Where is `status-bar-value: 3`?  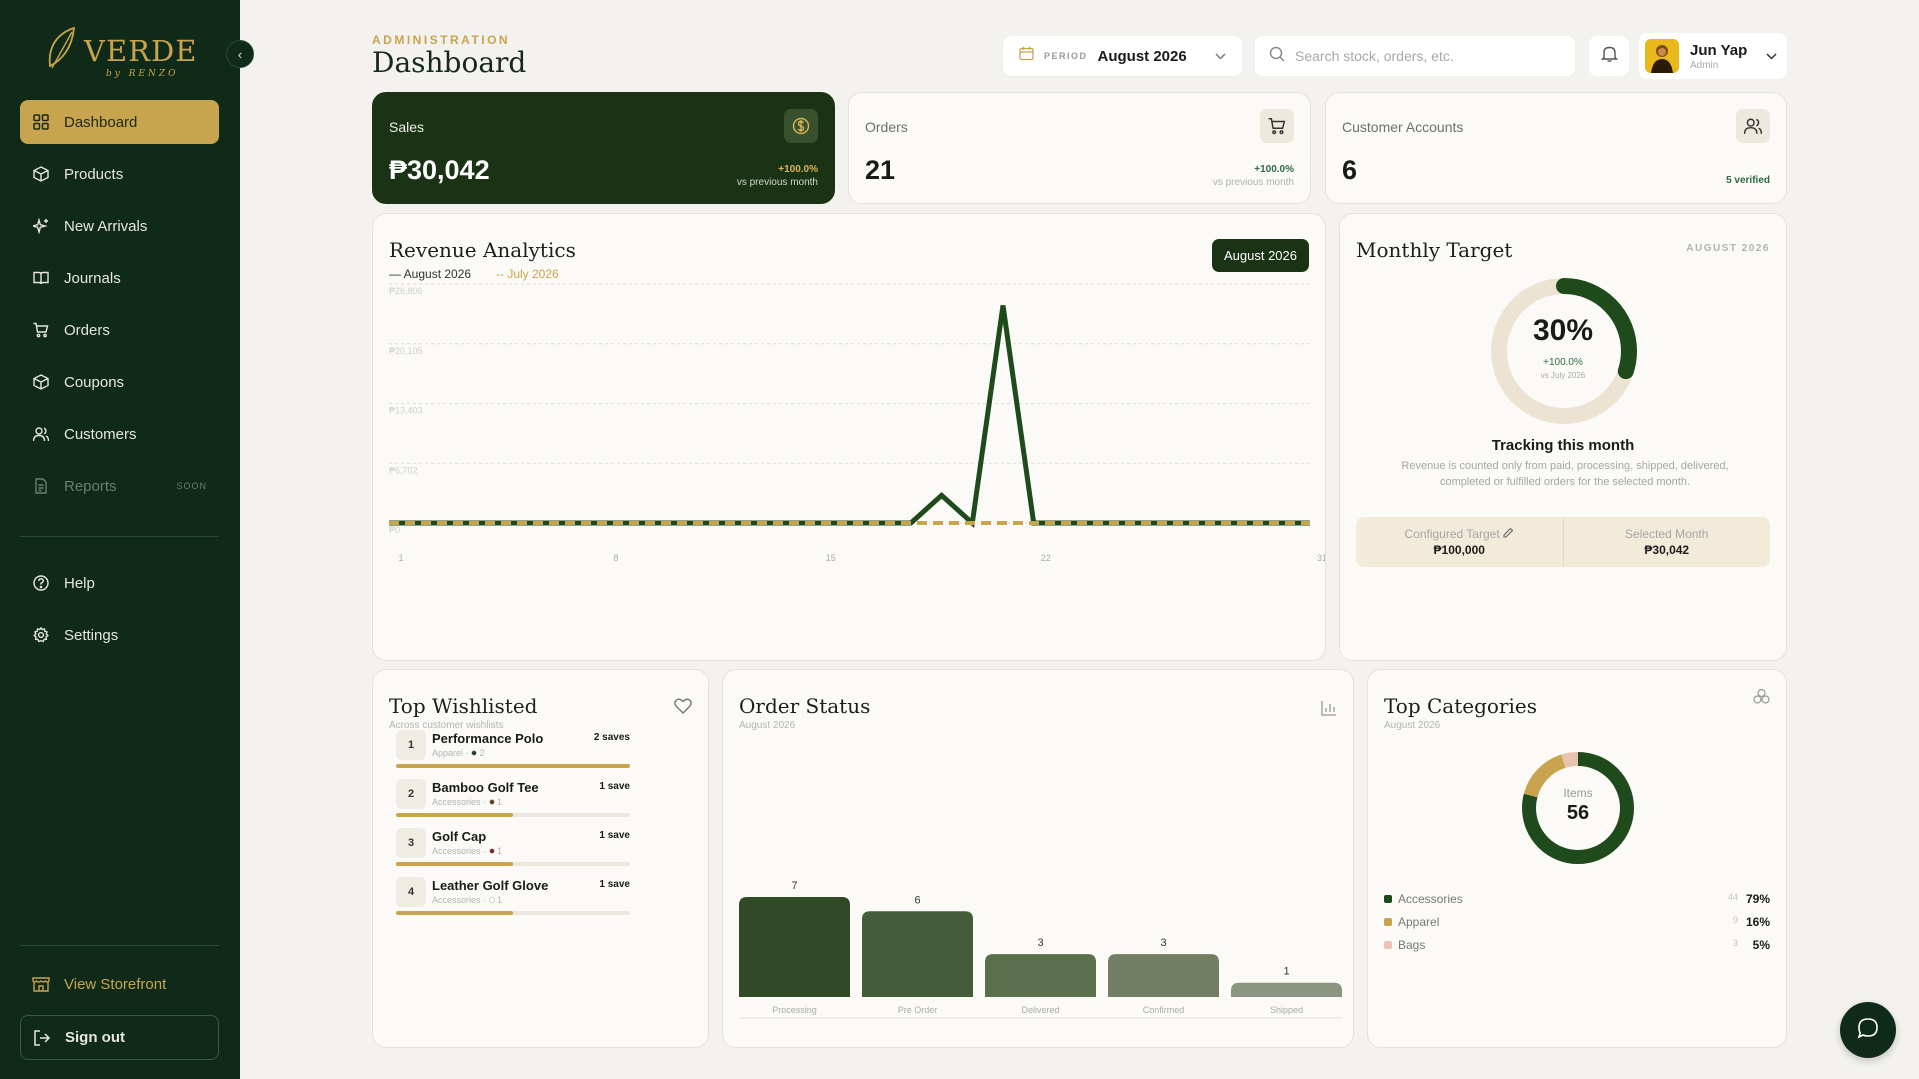
status-bar-value: 3 is located at coordinates (1040, 943).